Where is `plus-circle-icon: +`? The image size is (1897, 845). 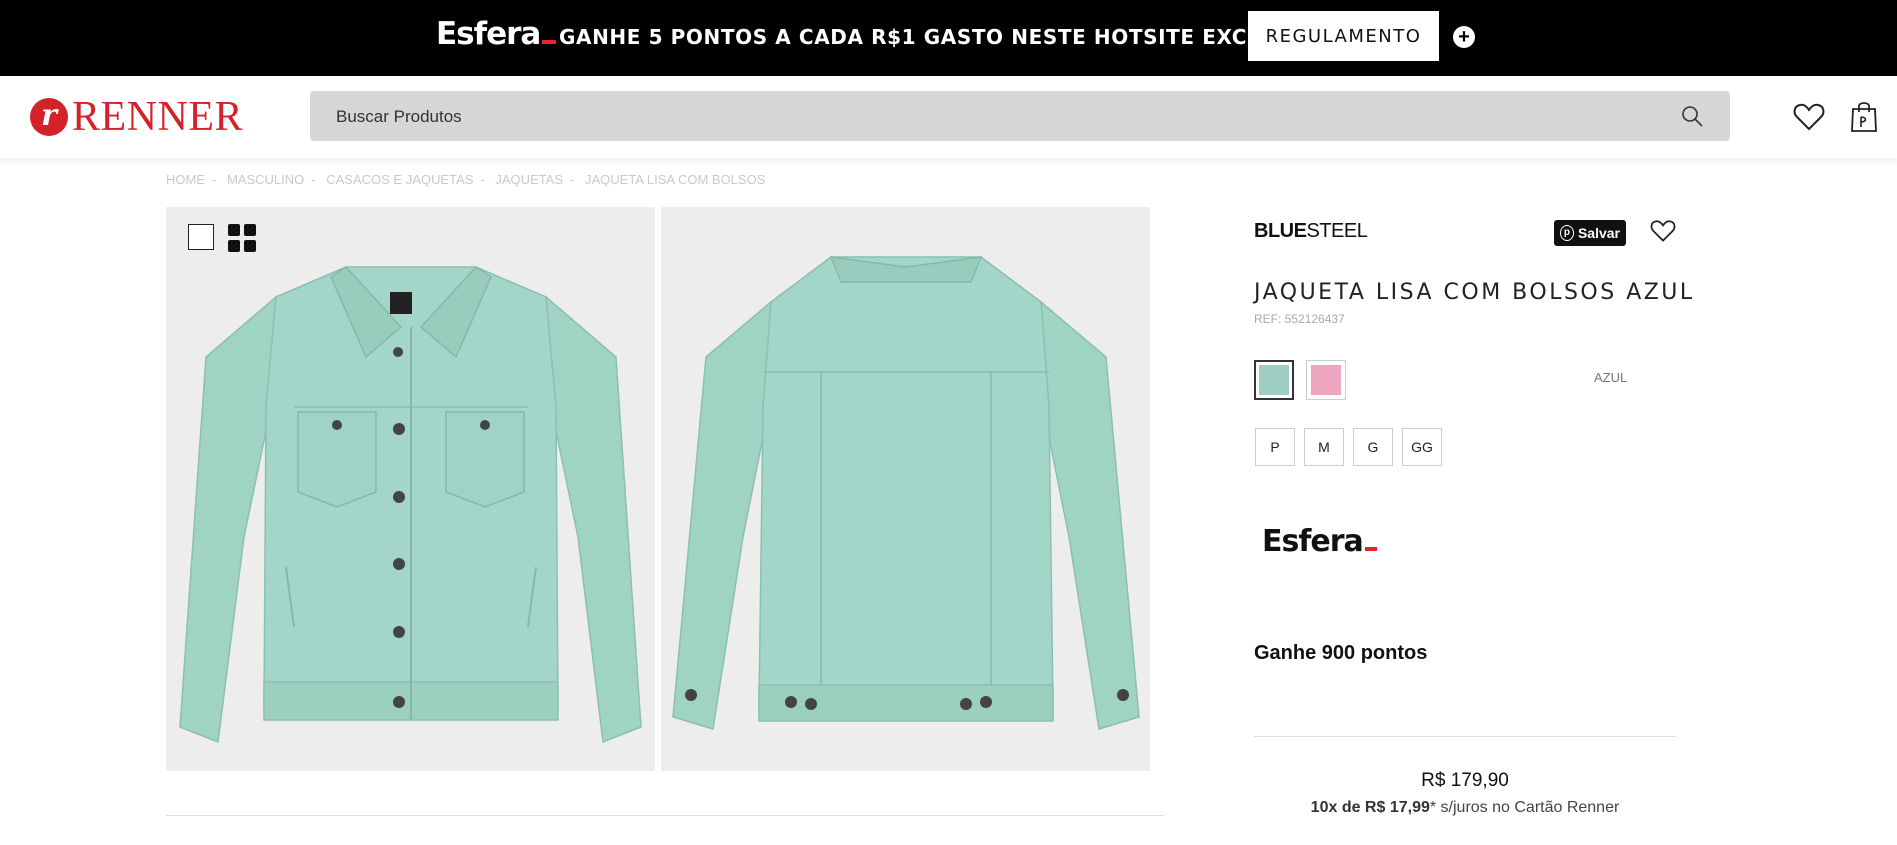 plus-circle-icon: + is located at coordinates (1464, 37).